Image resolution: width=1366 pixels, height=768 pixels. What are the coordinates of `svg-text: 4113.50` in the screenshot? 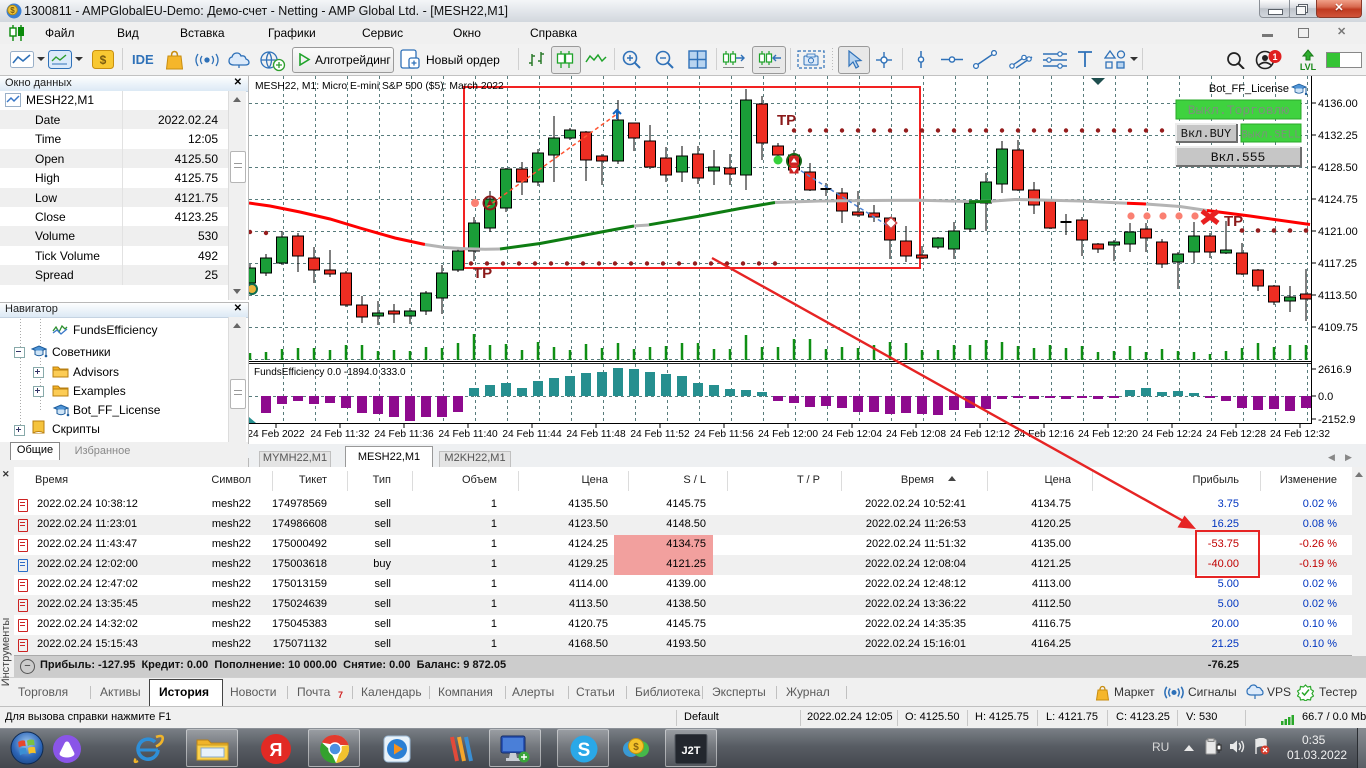 It's located at (1337, 296).